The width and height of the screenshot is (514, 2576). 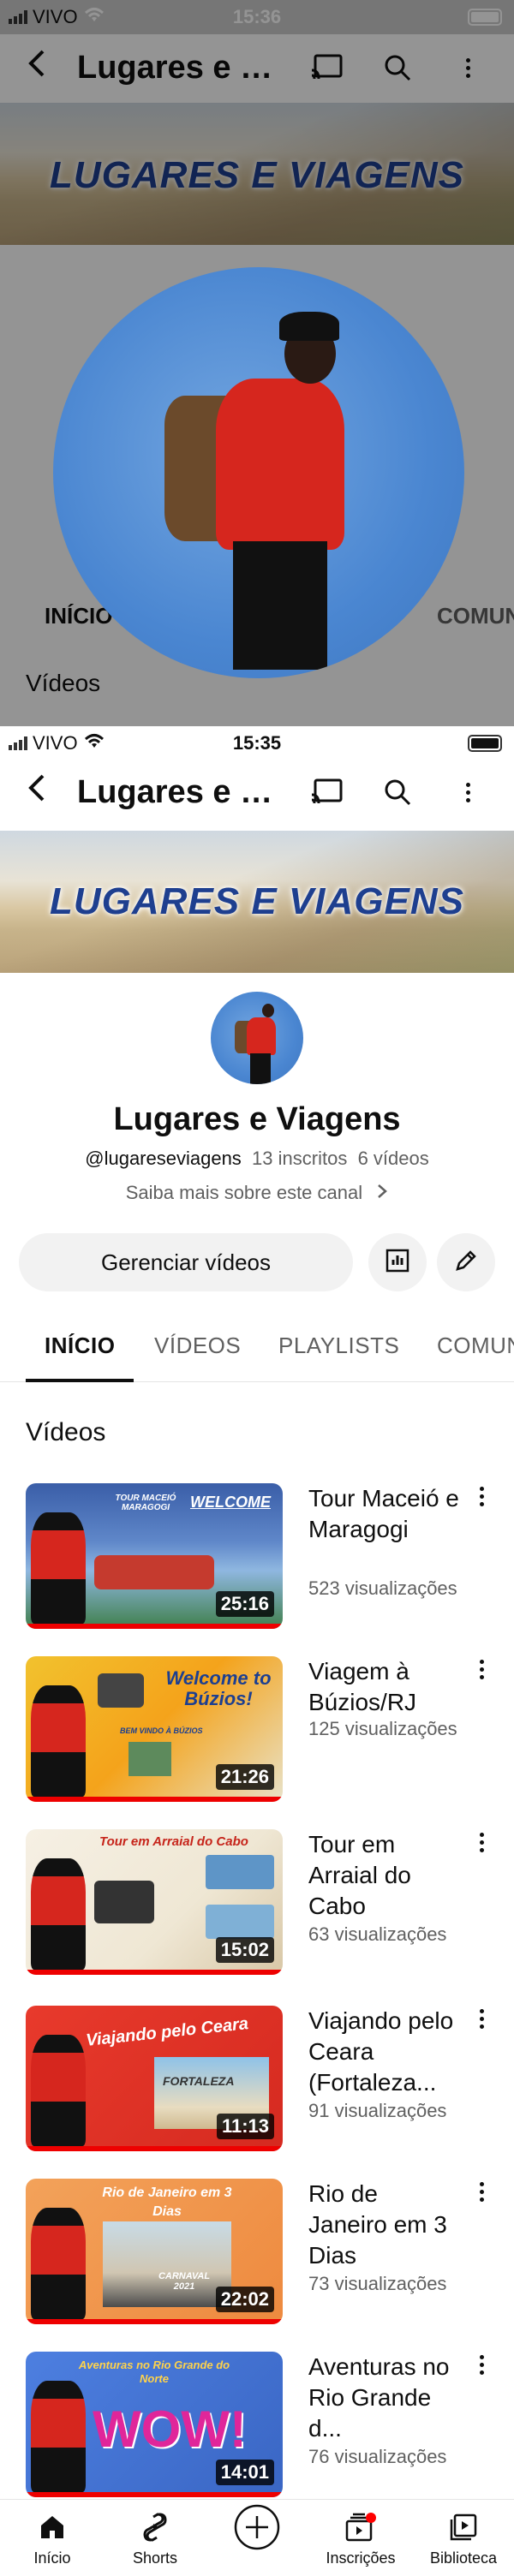 What do you see at coordinates (397, 792) in the screenshot?
I see `search-icon` at bounding box center [397, 792].